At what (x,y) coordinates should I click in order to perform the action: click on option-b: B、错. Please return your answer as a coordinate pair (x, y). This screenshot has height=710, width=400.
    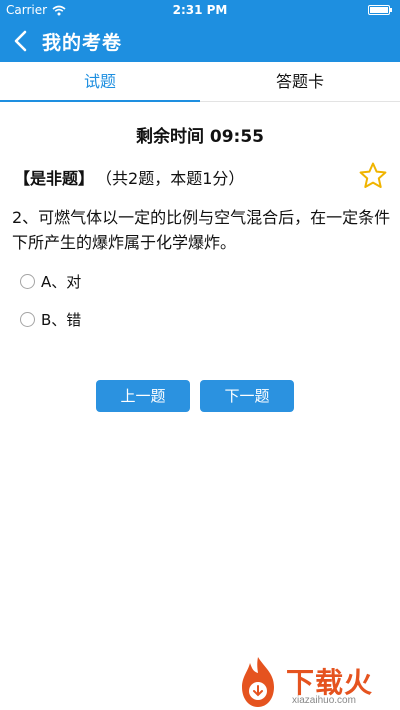
    Looking at the image, I should click on (50, 319).